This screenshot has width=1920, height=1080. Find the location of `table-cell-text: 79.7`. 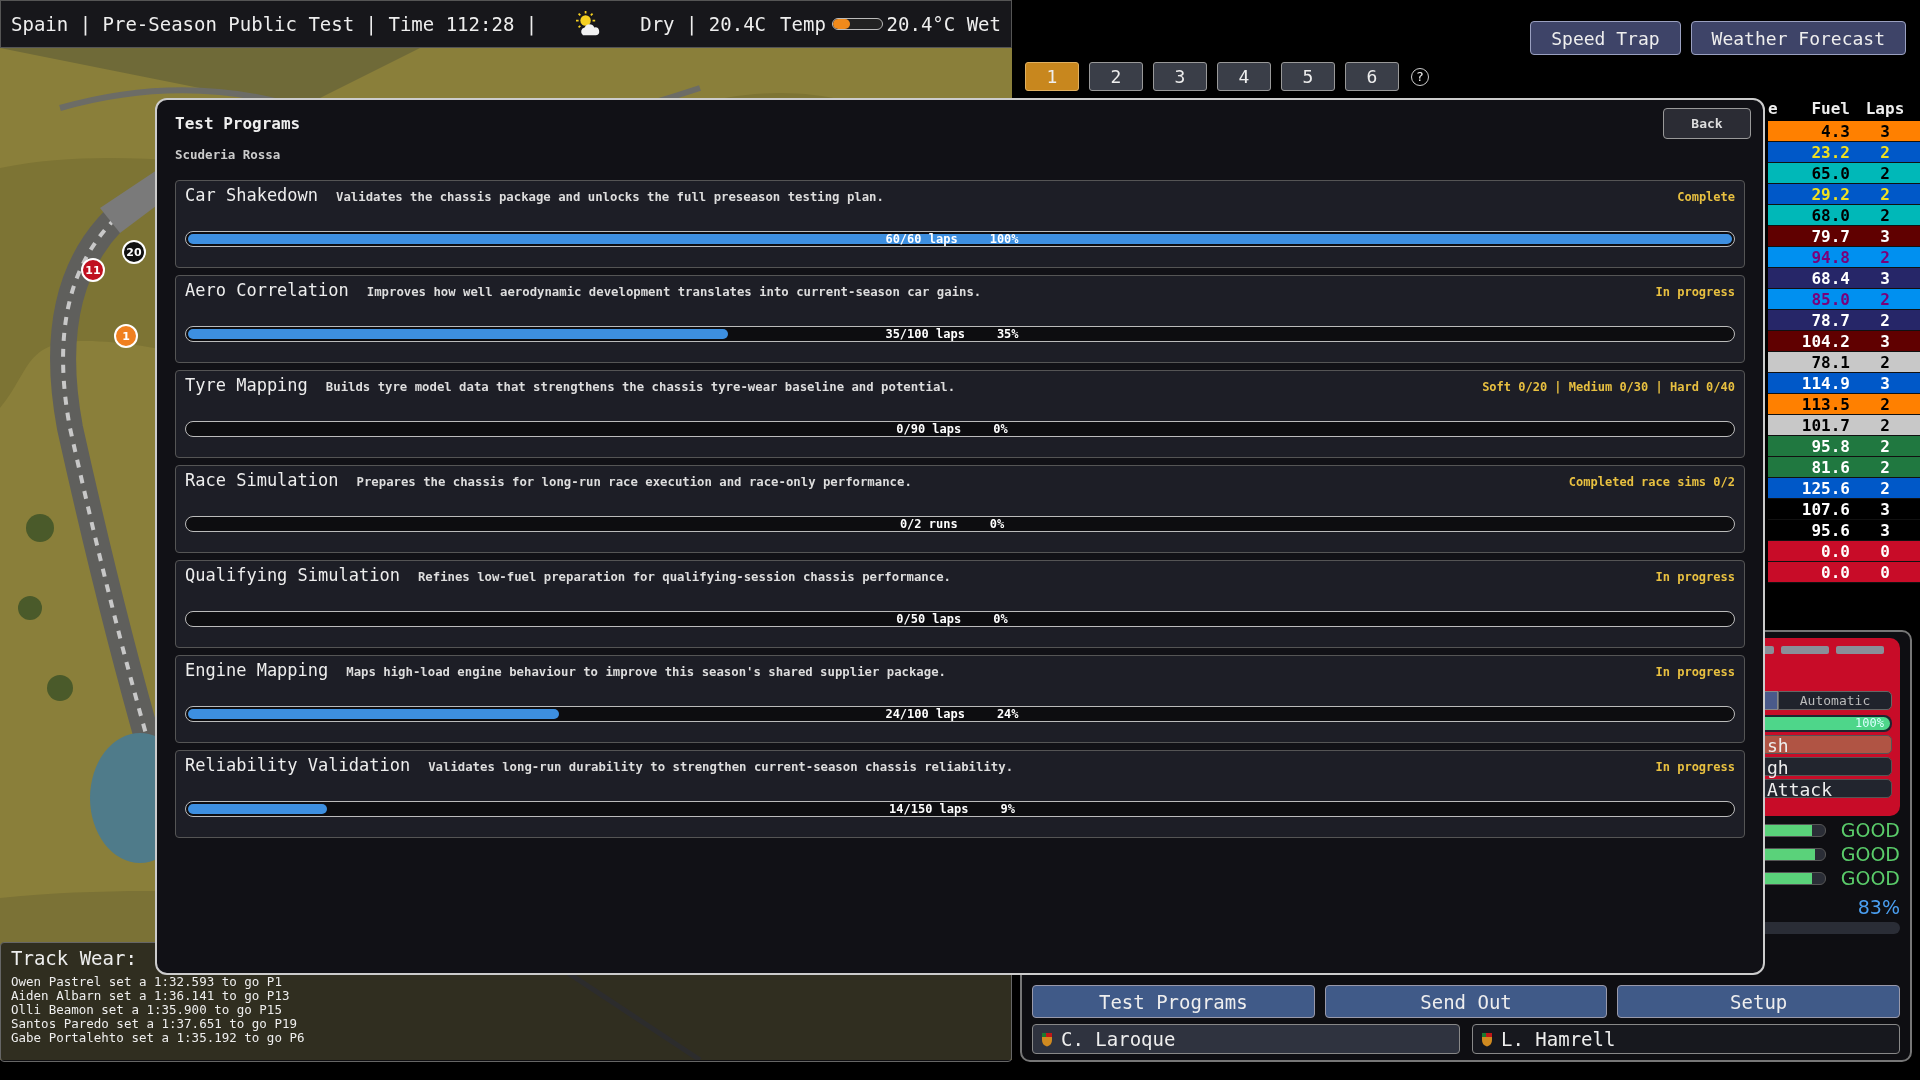

table-cell-text: 79.7 is located at coordinates (1830, 236).